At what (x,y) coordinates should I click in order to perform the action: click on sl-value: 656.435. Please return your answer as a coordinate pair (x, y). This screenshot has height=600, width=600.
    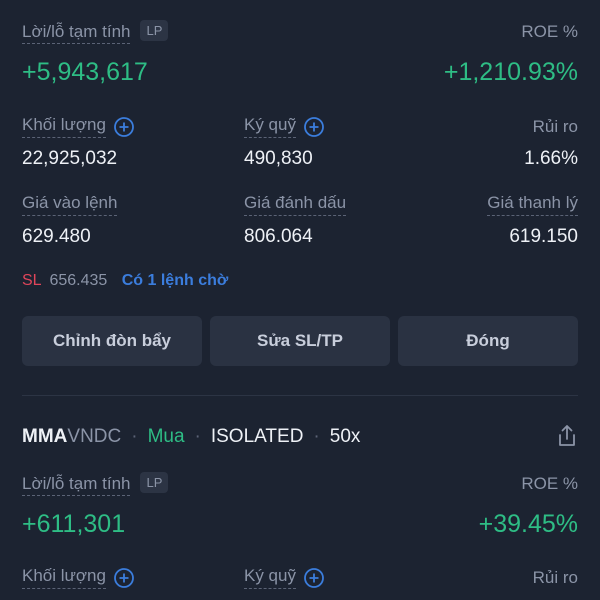
    Looking at the image, I should click on (78, 280).